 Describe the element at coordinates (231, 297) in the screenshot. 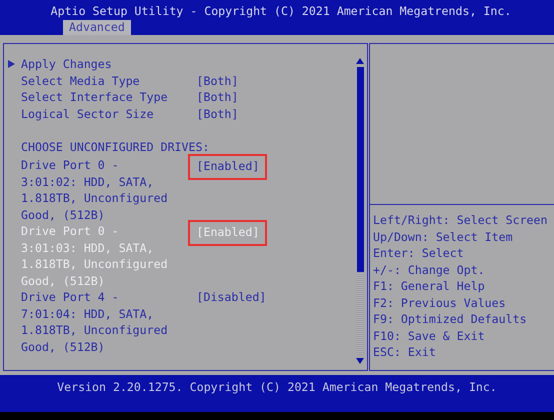

I see `setting-value: [Disabled]` at that location.